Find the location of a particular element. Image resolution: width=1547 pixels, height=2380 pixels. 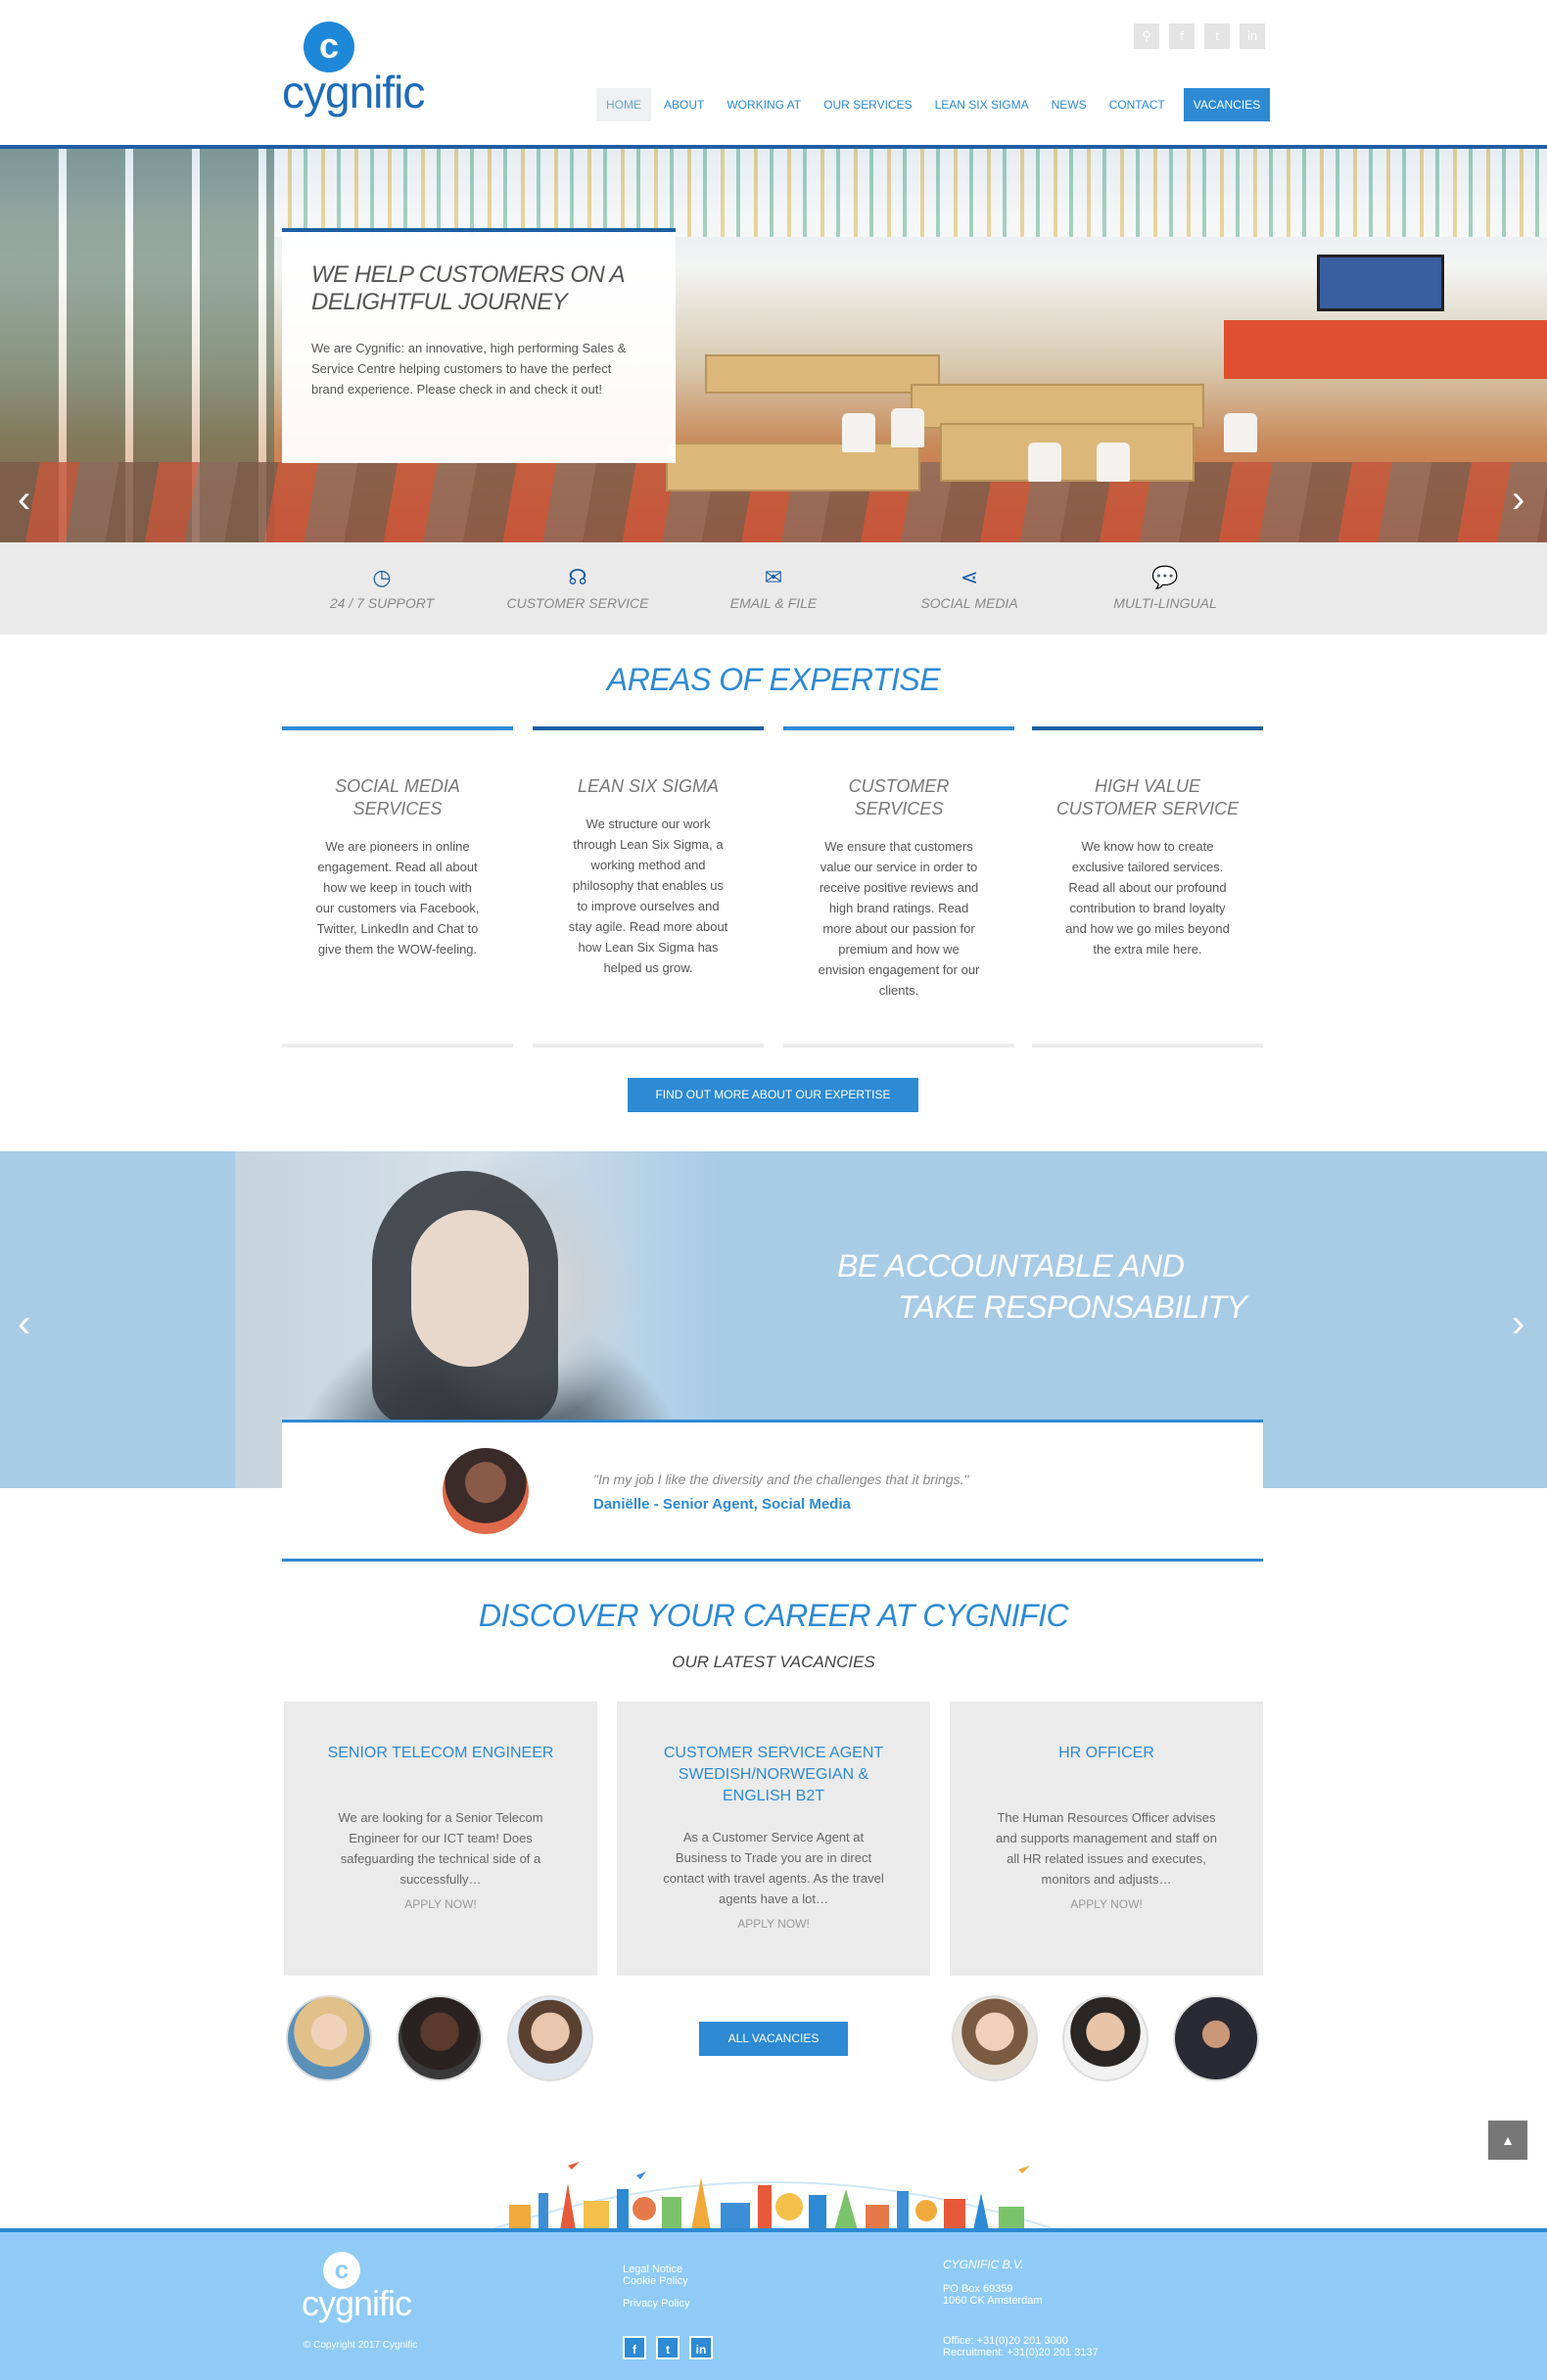

nav-working-at: WORKING AT is located at coordinates (764, 104).